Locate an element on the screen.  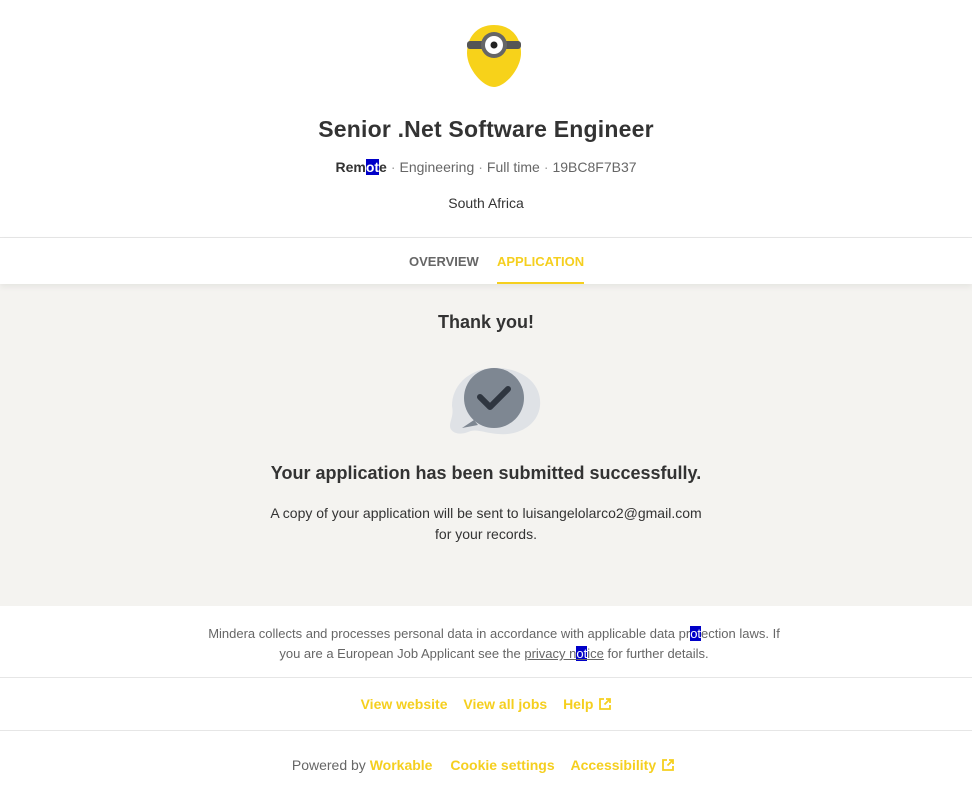
footer-links-row: View website View all jobs Help is located at coordinates (486, 704).